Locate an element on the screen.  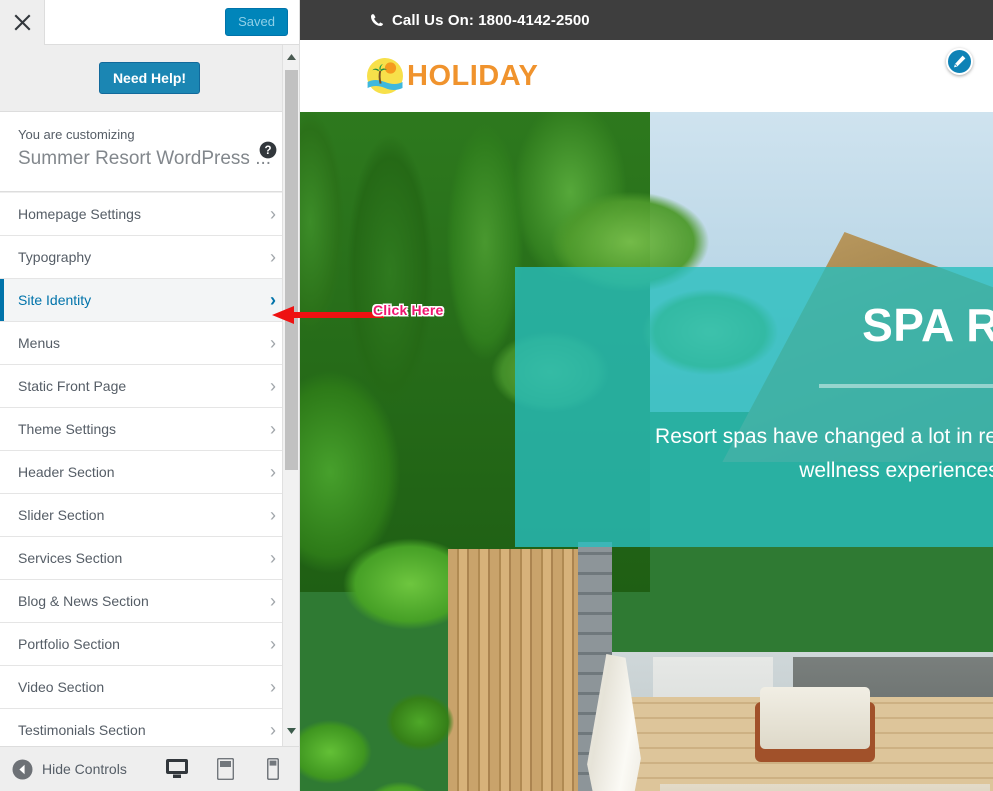
save-bar: Saved is located at coordinates (172, 22).